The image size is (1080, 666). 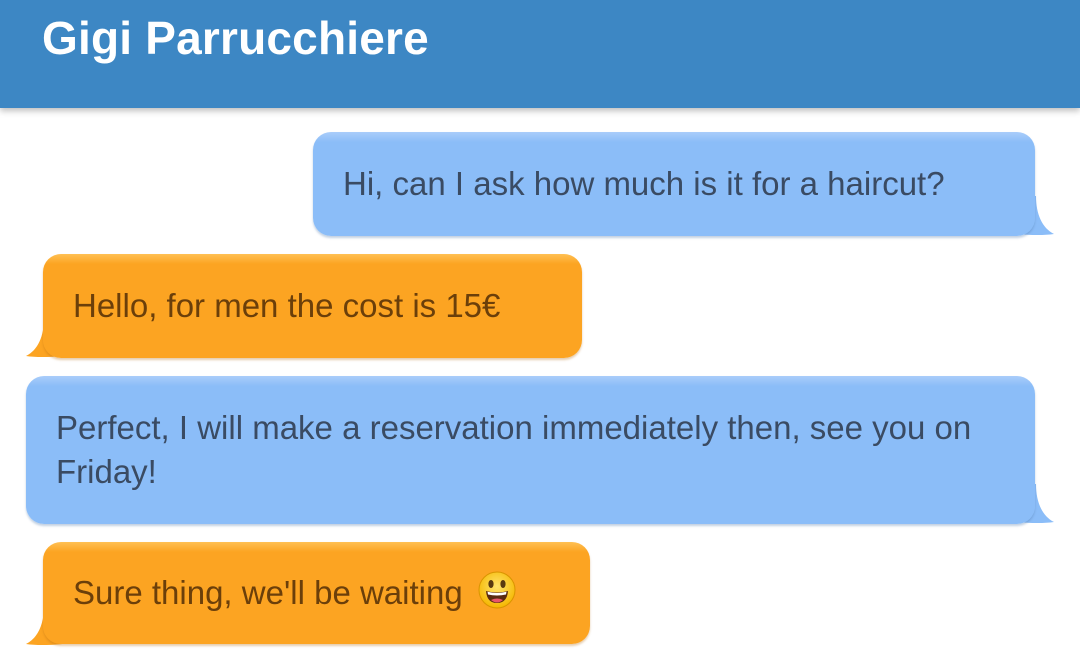 I want to click on message-text-with-emoji: Sure thing, we'll be waiting, so click(x=294, y=593).